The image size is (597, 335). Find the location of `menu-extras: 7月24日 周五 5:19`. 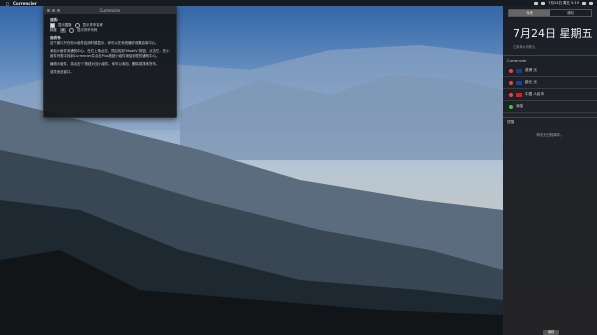

menu-extras: 7月24日 周五 5:19 is located at coordinates (563, 3).